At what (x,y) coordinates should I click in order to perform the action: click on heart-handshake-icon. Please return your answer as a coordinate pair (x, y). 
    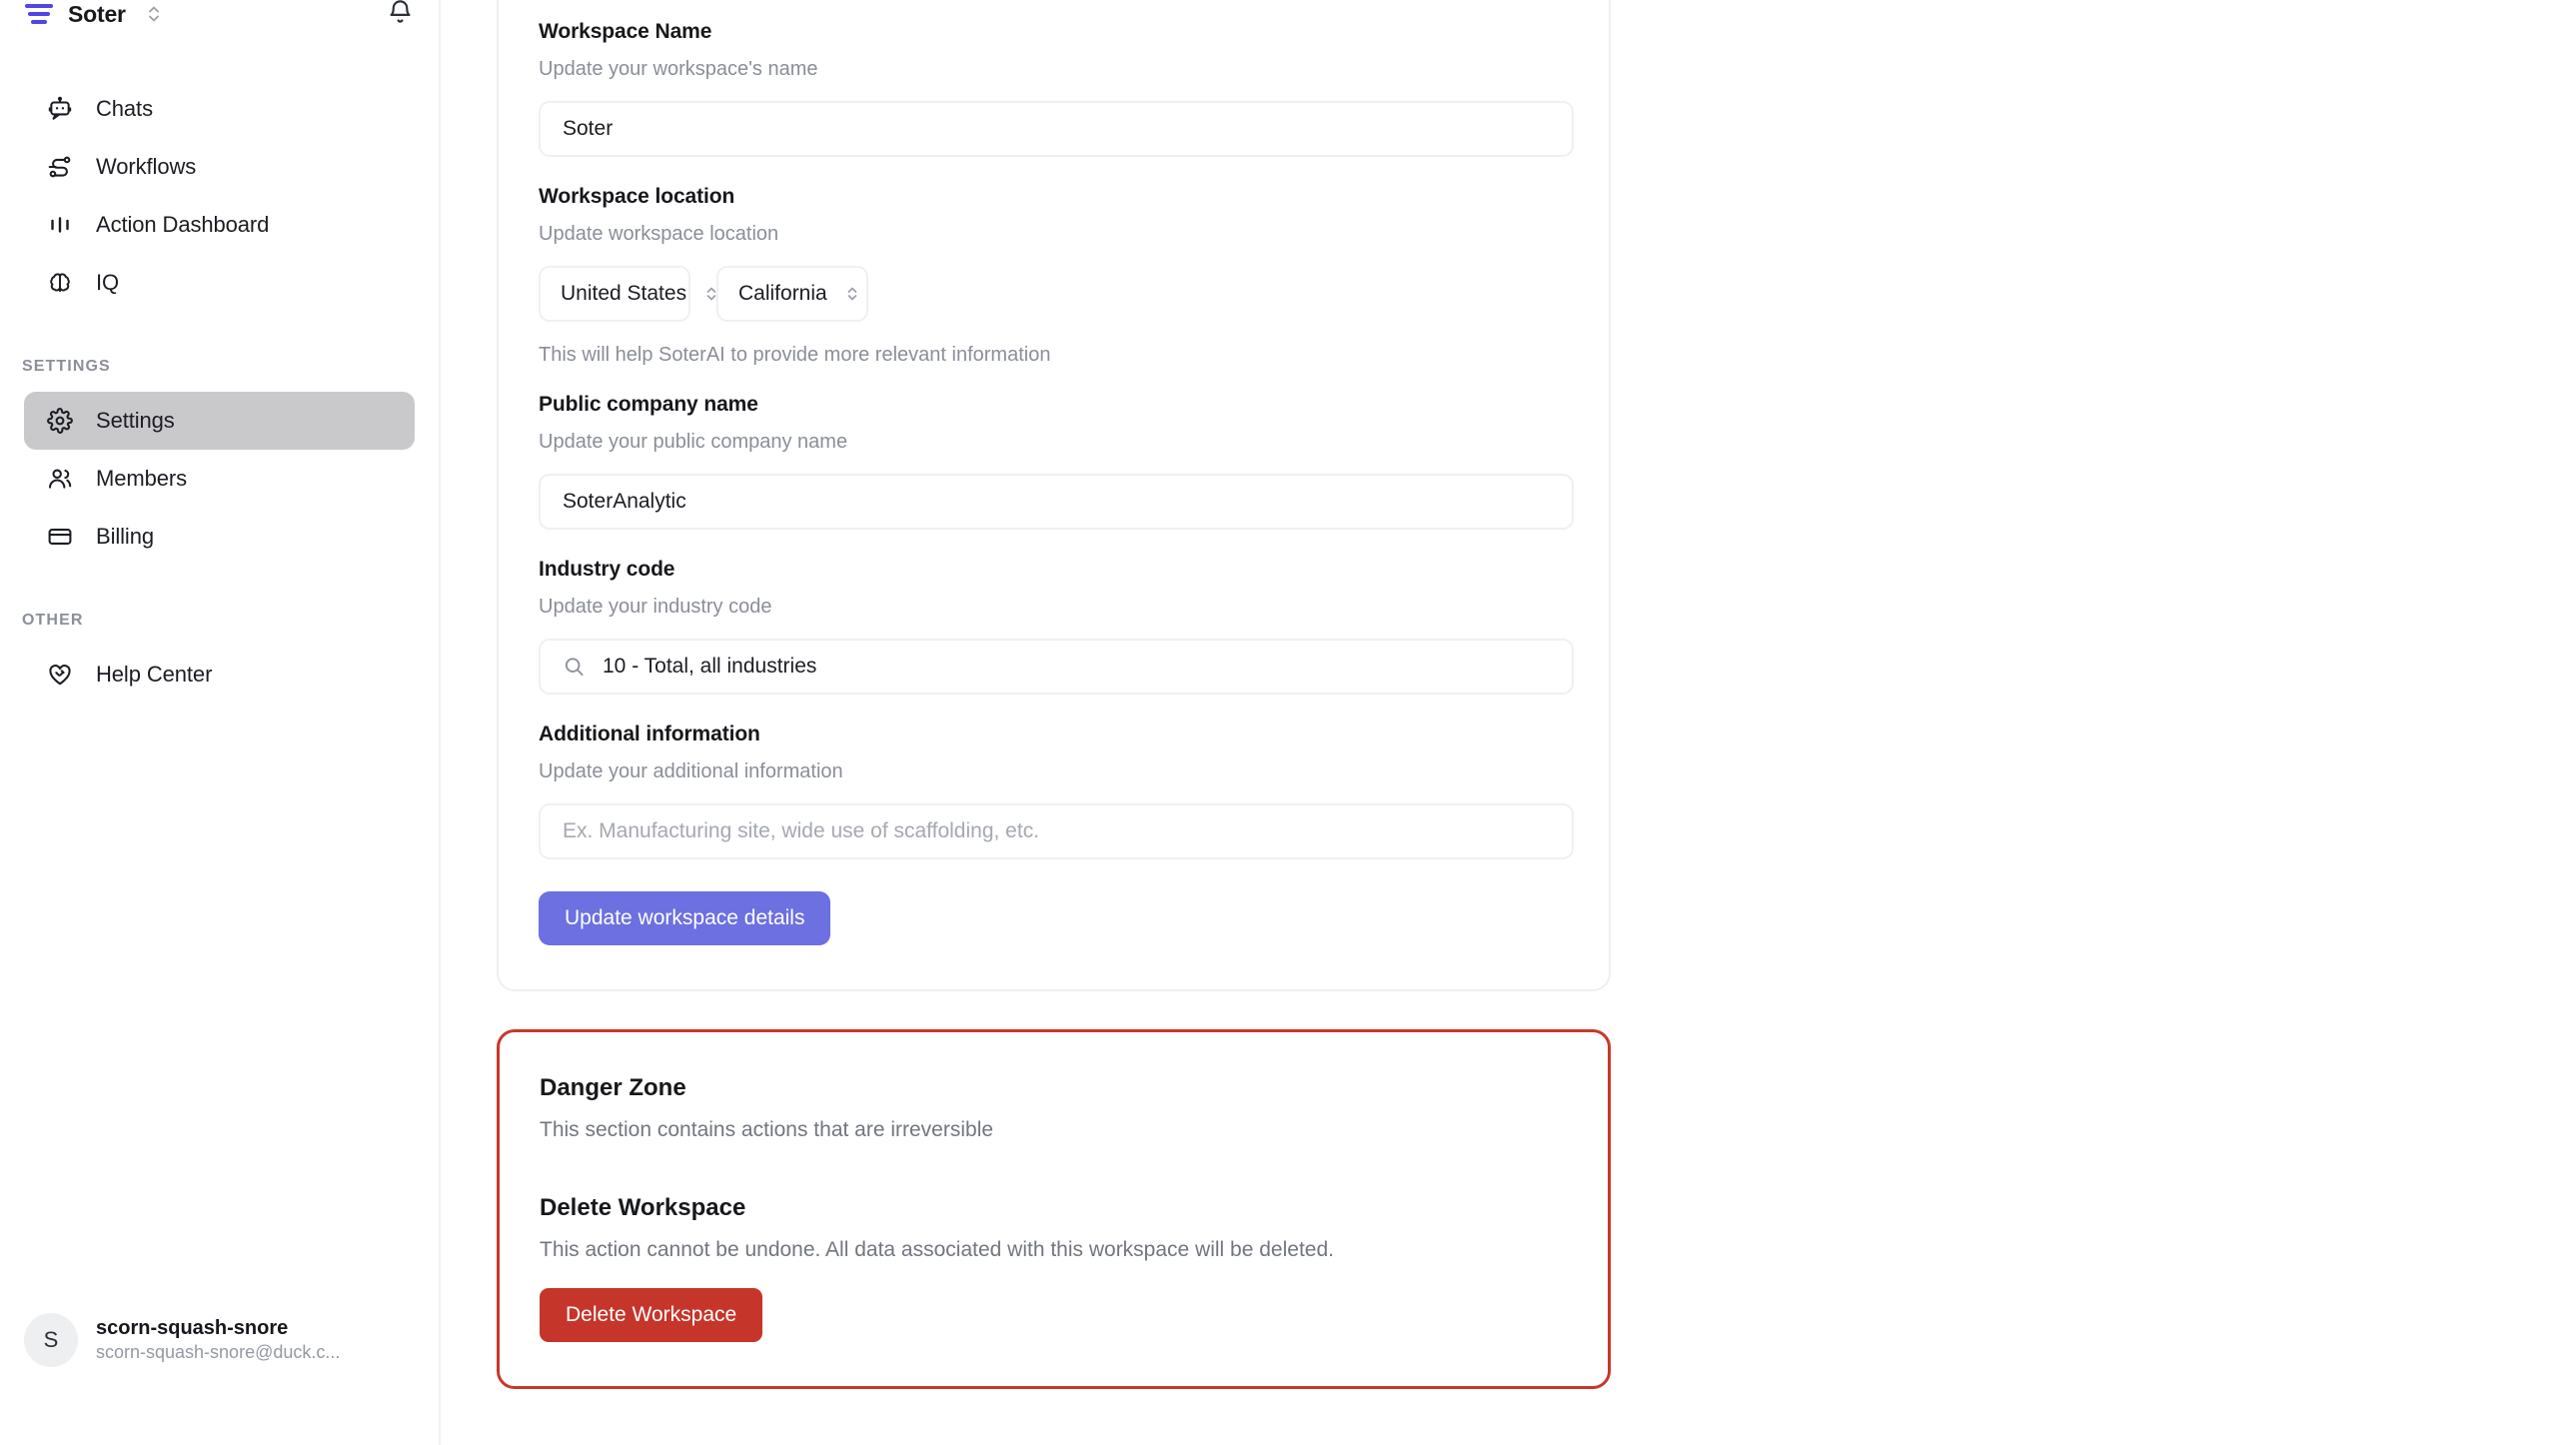
    Looking at the image, I should click on (60, 675).